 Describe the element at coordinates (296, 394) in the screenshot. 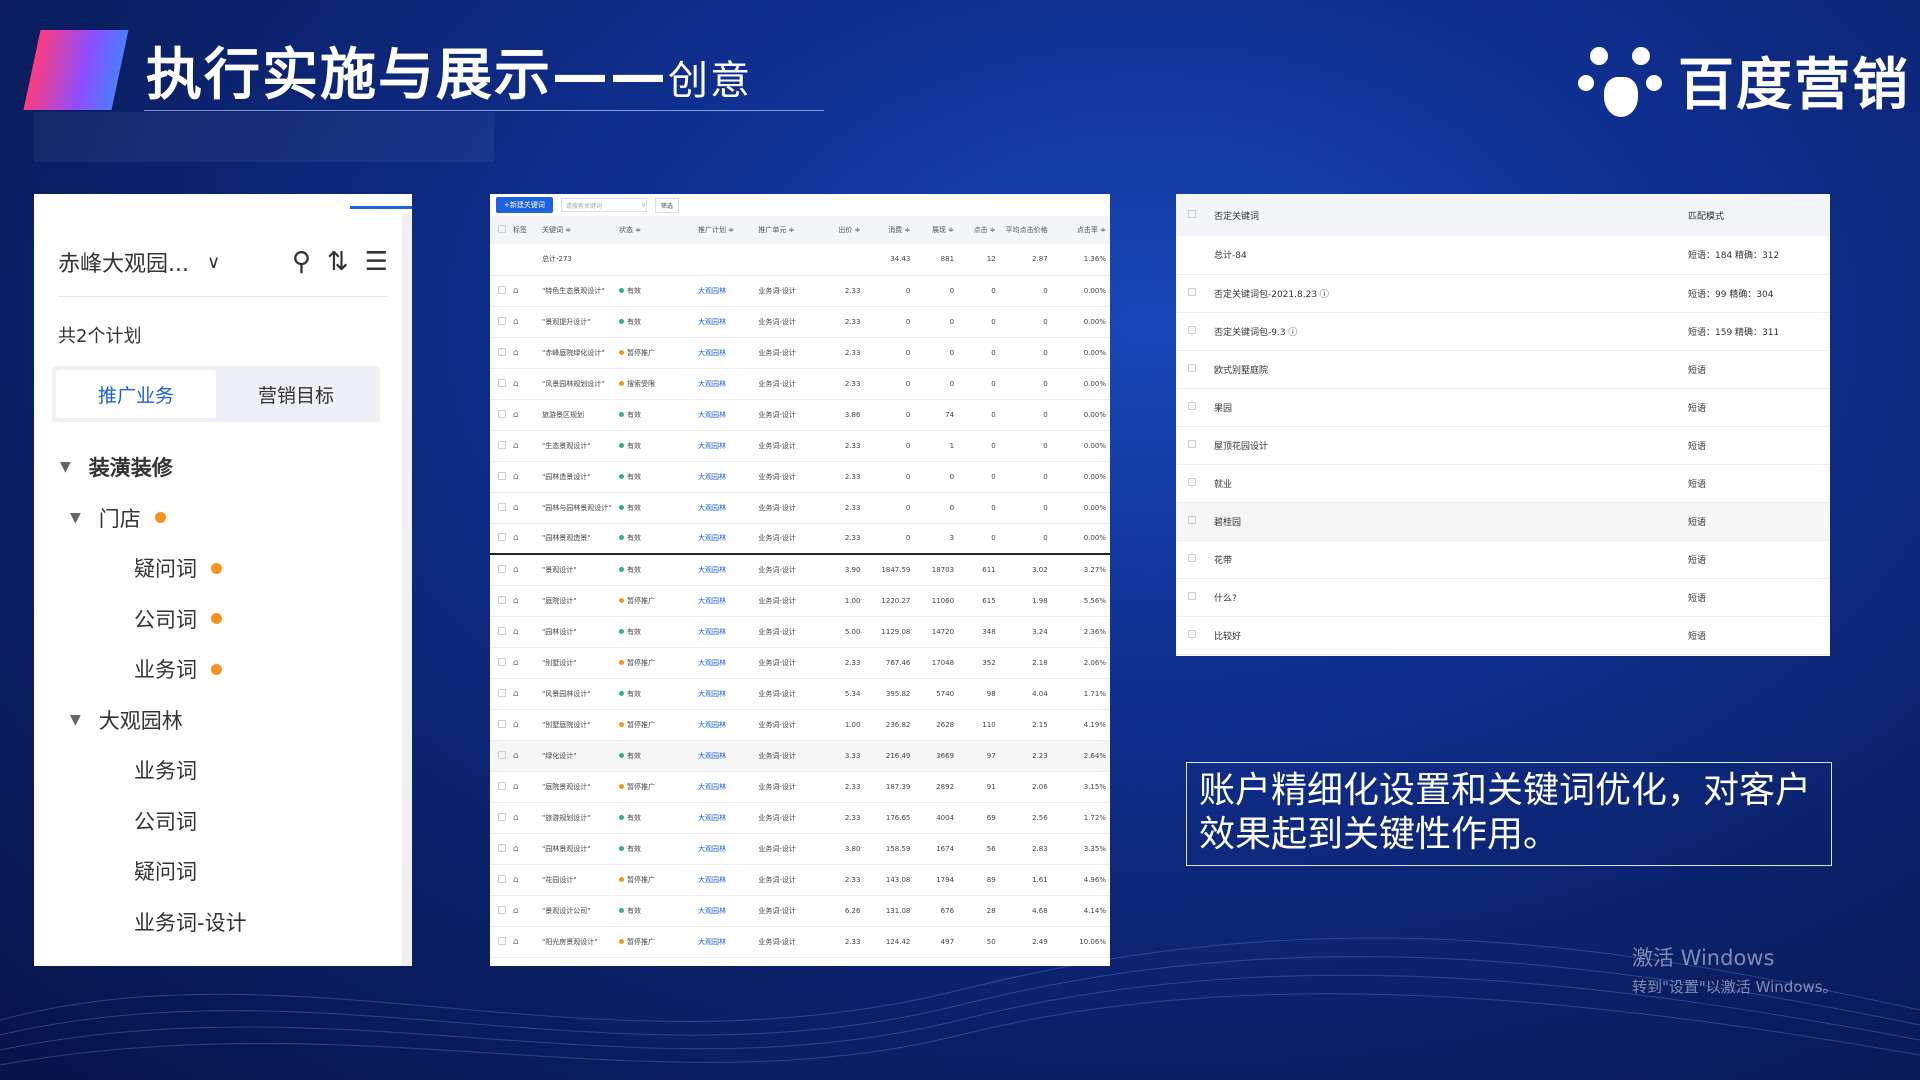

I see `tab-1: 营销目标` at that location.